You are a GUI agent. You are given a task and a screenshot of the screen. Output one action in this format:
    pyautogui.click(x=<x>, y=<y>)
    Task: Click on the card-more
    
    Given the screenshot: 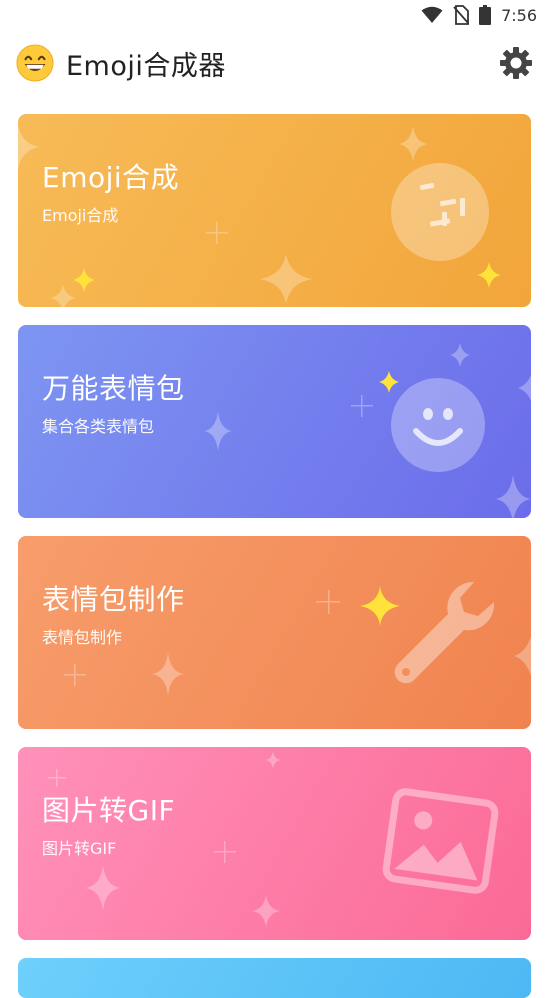 What is the action you would take?
    pyautogui.click(x=274, y=978)
    